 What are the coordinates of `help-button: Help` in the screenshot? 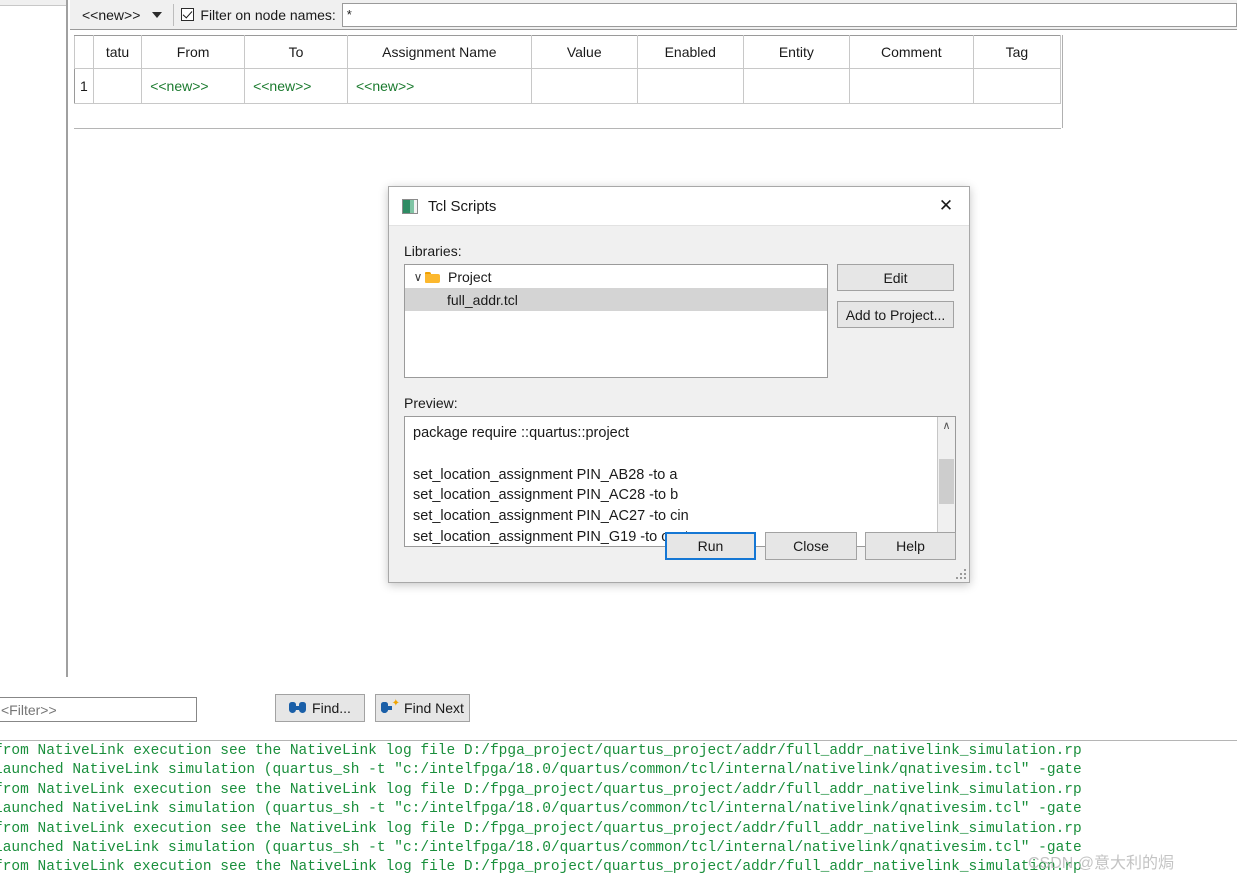 It's located at (910, 546).